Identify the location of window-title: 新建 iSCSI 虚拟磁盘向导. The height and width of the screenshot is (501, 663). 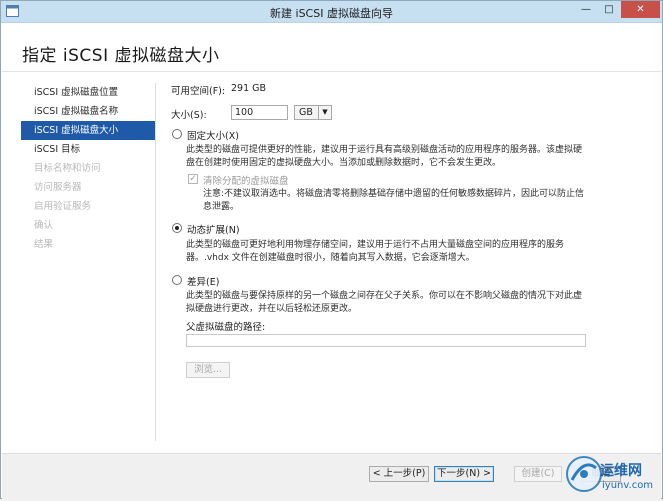
(331, 13).